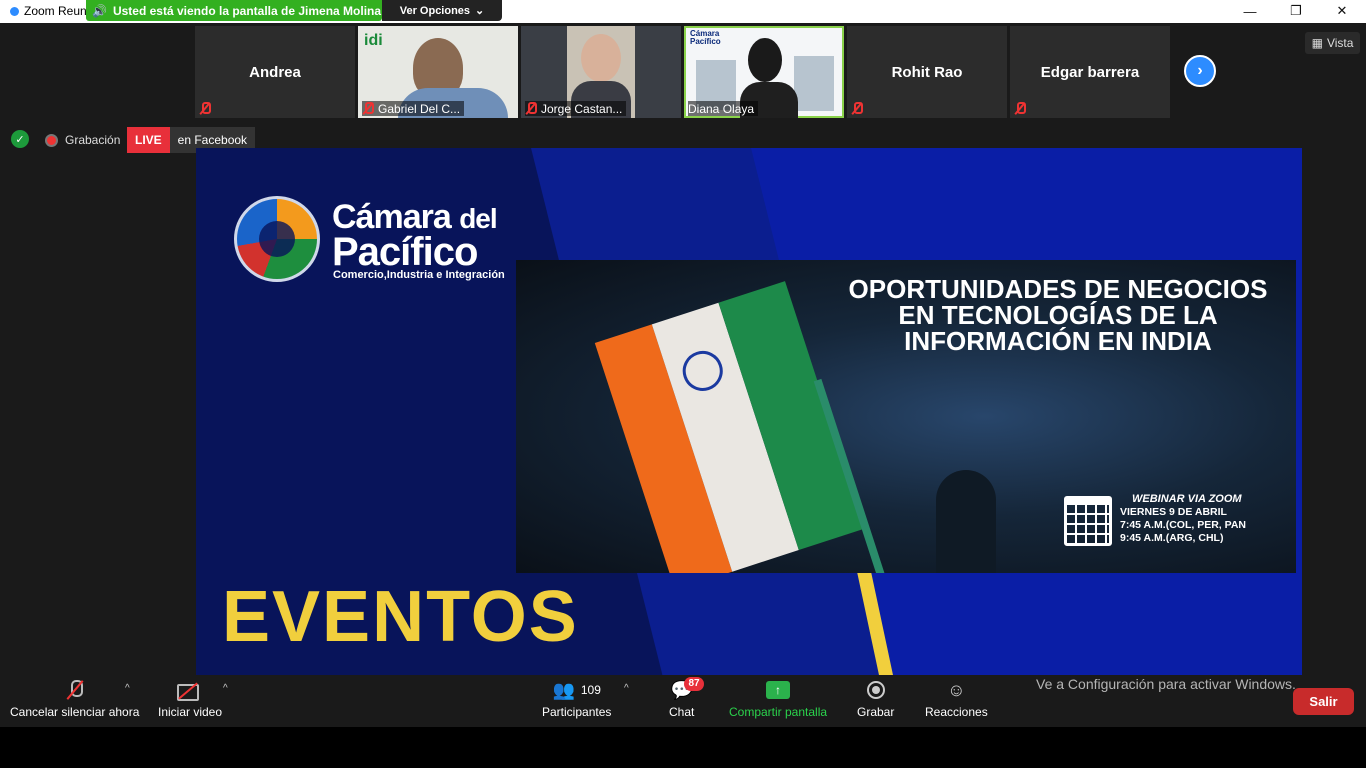 Image resolution: width=1366 pixels, height=768 pixels. Describe the element at coordinates (55, 11) in the screenshot. I see `window-title: Zoom Reun` at that location.